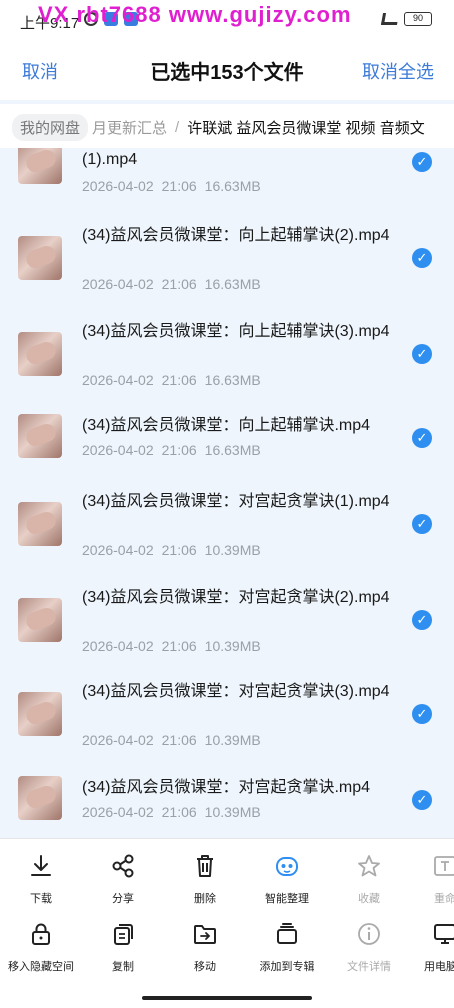  What do you see at coordinates (205, 934) in the screenshot?
I see `move-icon` at bounding box center [205, 934].